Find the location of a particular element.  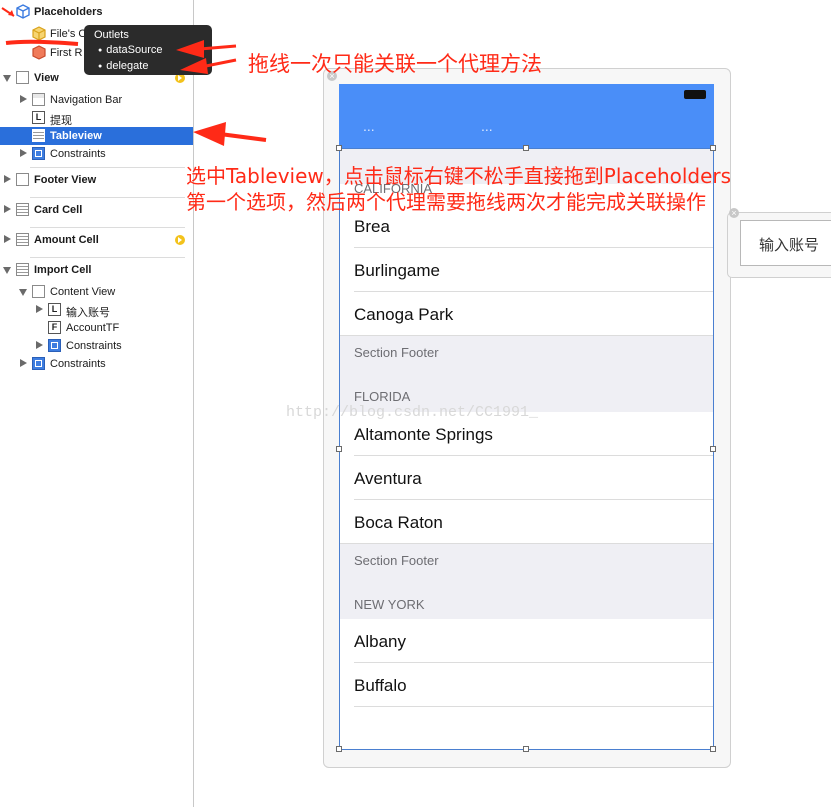

annotation-text-line2: 第一个选项，然后两个代理需要拖线两次才能完成关联操作 is located at coordinates (446, 202).